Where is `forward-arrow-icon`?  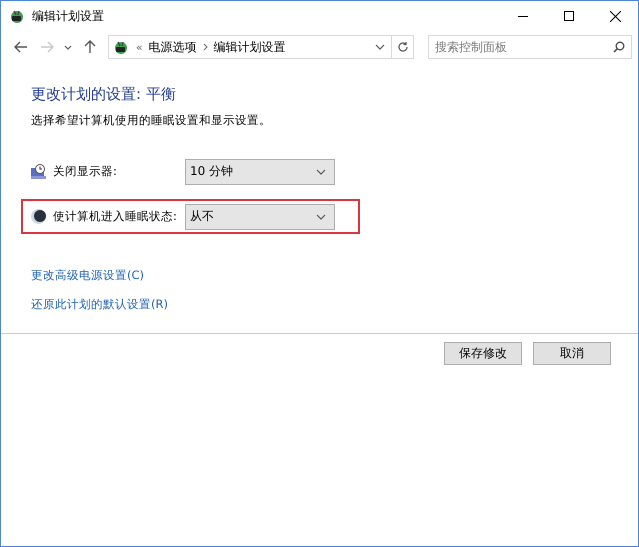 forward-arrow-icon is located at coordinates (47, 47).